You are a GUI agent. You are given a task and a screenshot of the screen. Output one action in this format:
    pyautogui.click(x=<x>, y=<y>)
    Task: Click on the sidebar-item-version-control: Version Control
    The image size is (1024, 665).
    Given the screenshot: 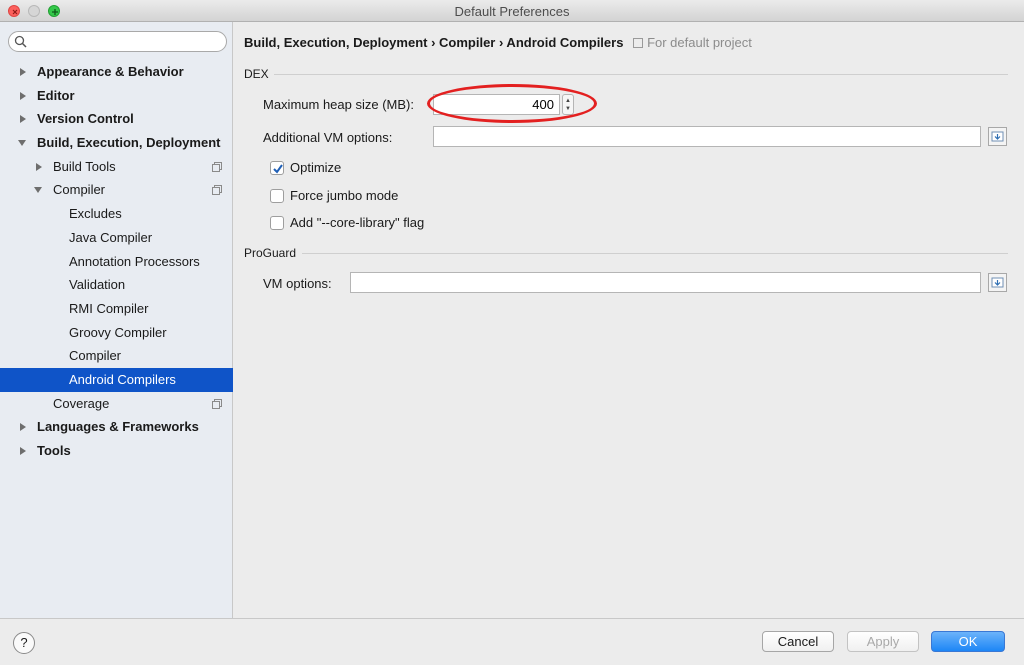 What is the action you would take?
    pyautogui.click(x=116, y=119)
    